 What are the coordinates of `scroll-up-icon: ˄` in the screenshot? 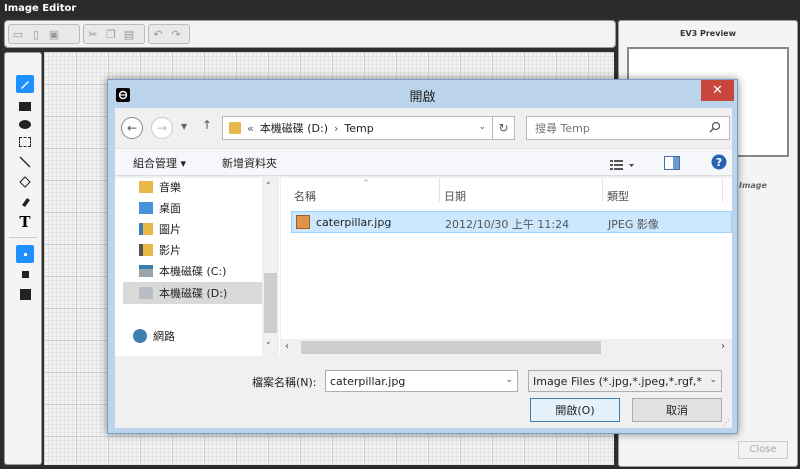 It's located at (268, 187).